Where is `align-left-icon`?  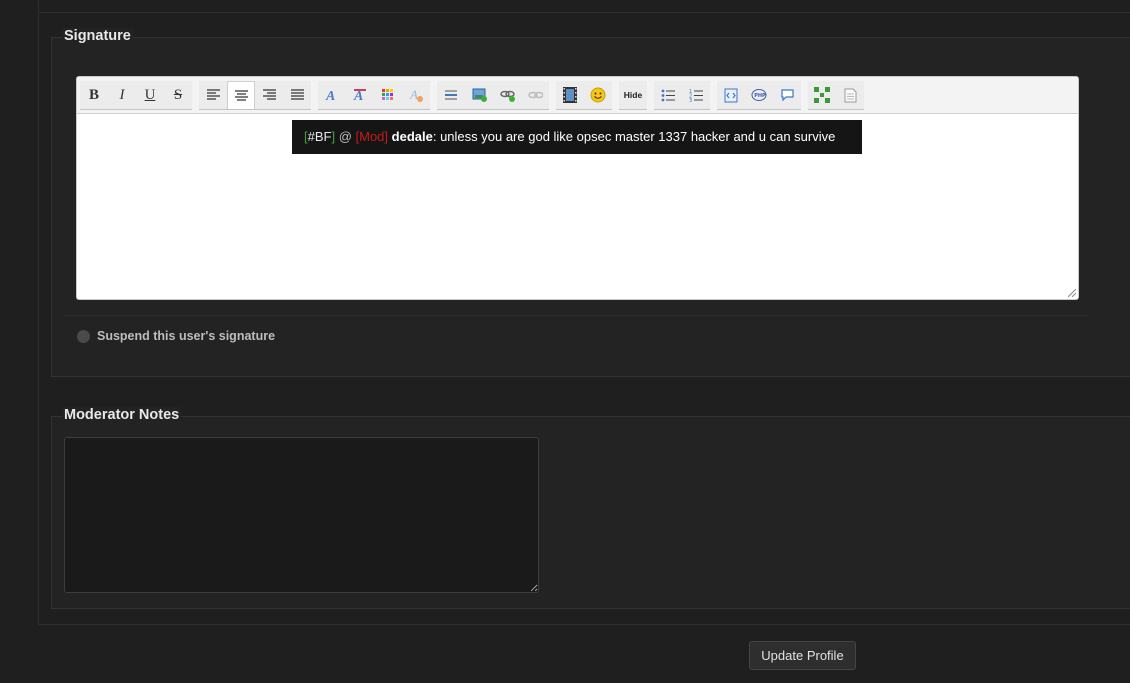 align-left-icon is located at coordinates (213, 94).